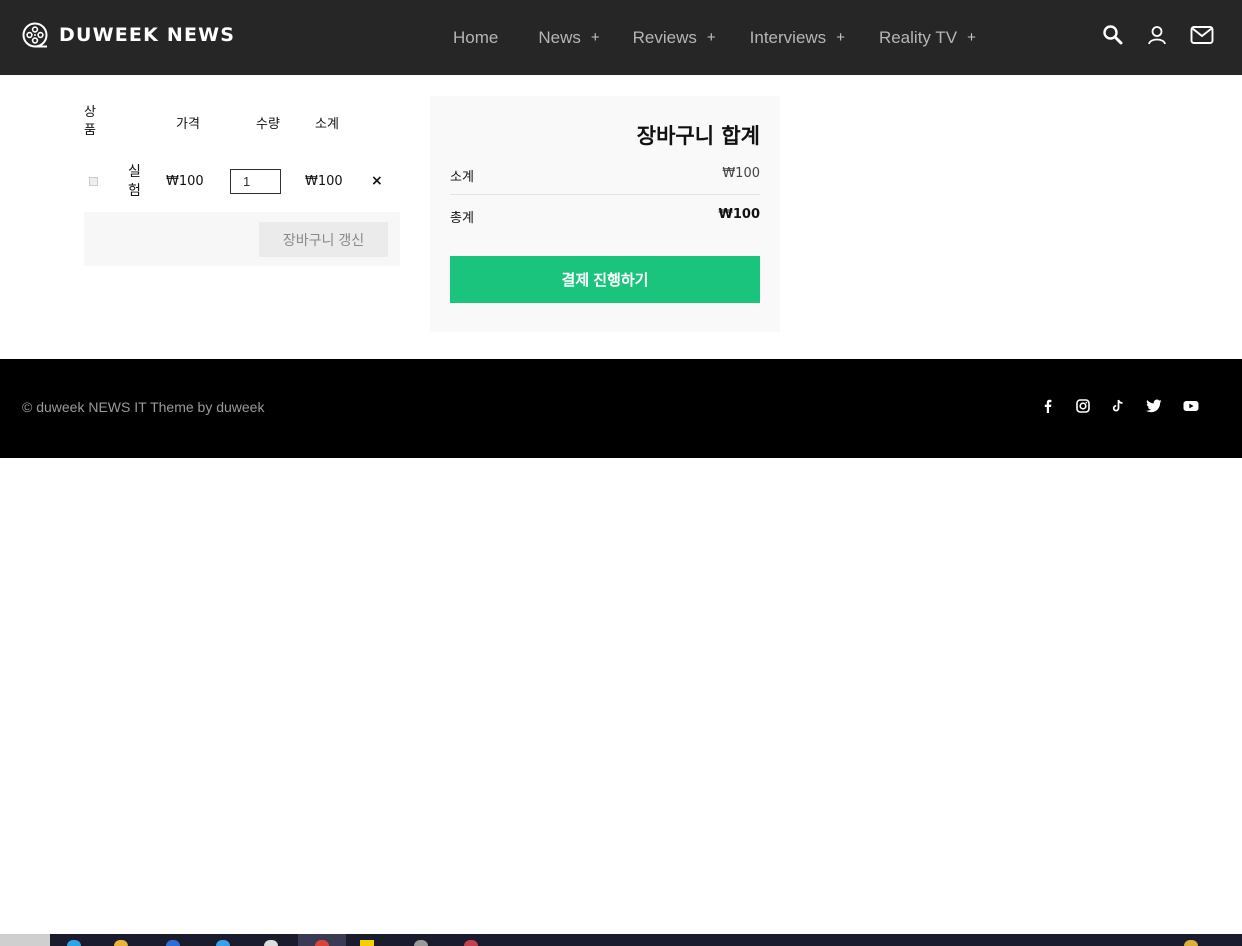 This screenshot has width=1242, height=946. Describe the element at coordinates (1048, 406) in the screenshot. I see `facebook-icon` at that location.